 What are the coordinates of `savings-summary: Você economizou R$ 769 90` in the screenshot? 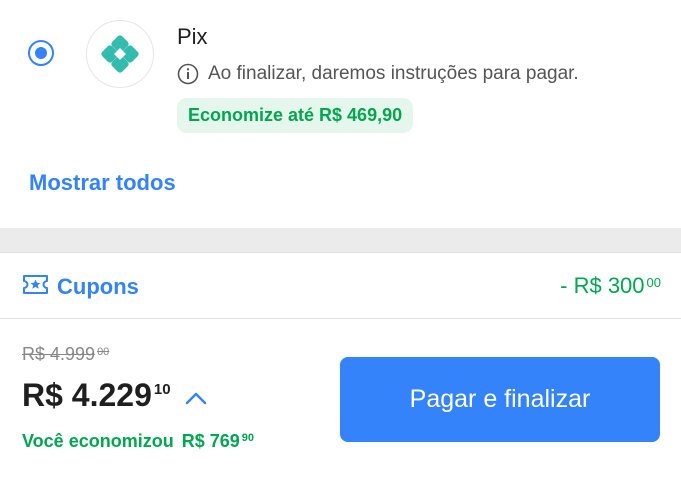 It's located at (138, 441).